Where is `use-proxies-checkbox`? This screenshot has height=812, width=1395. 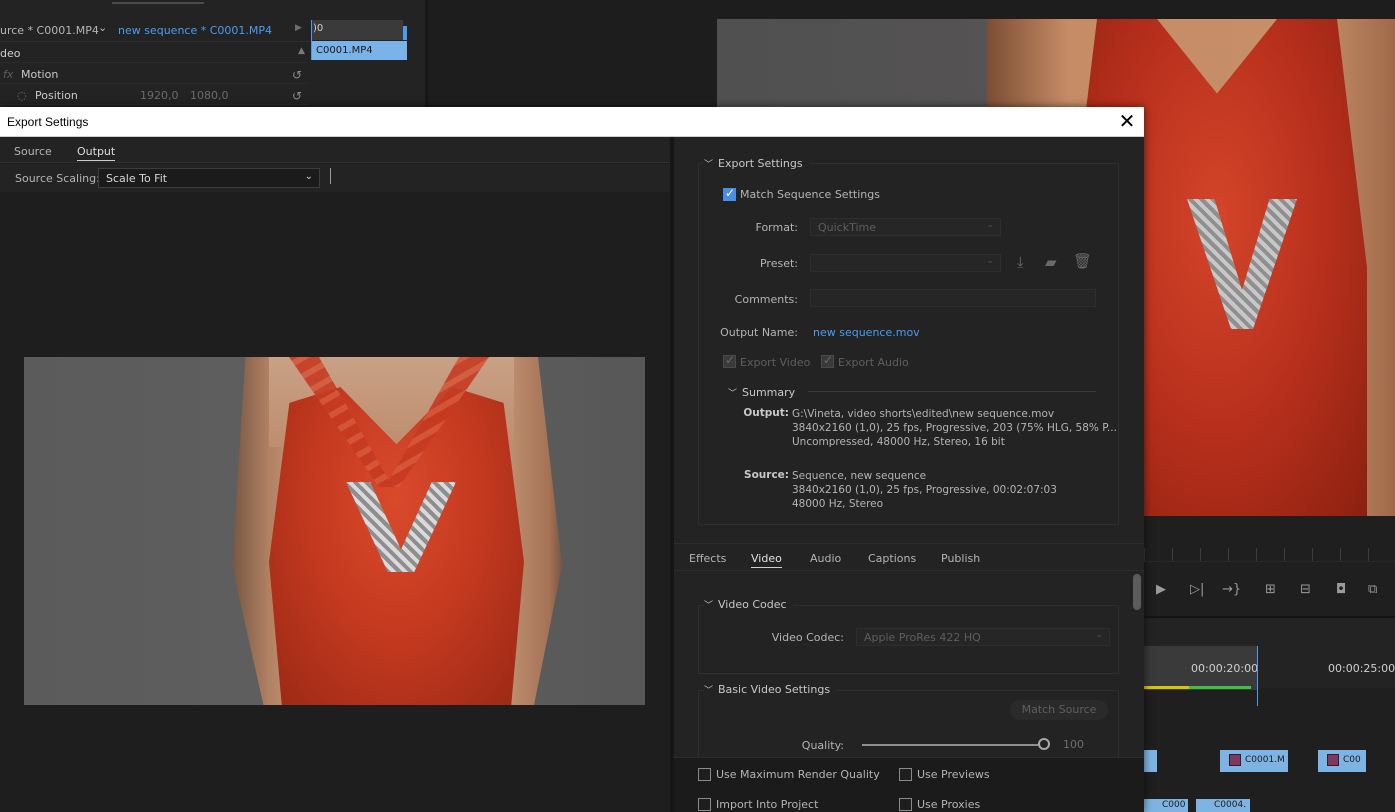 use-proxies-checkbox is located at coordinates (905, 804).